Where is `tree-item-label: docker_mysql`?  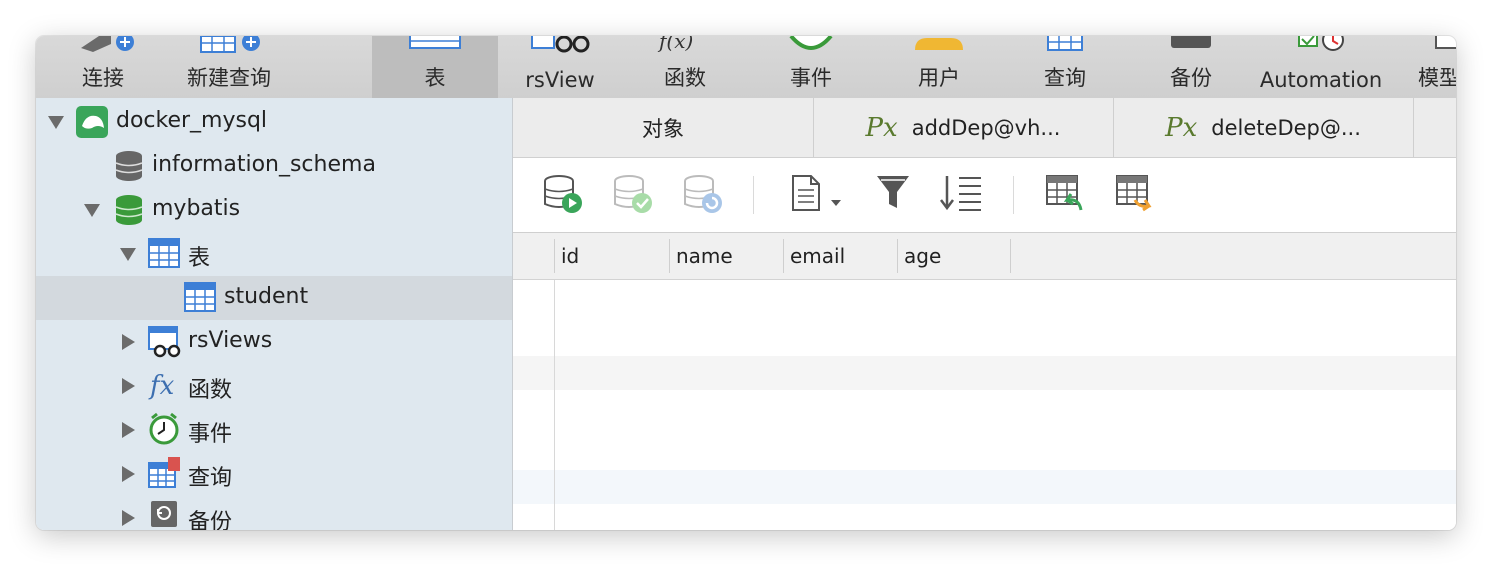
tree-item-label: docker_mysql is located at coordinates (192, 120).